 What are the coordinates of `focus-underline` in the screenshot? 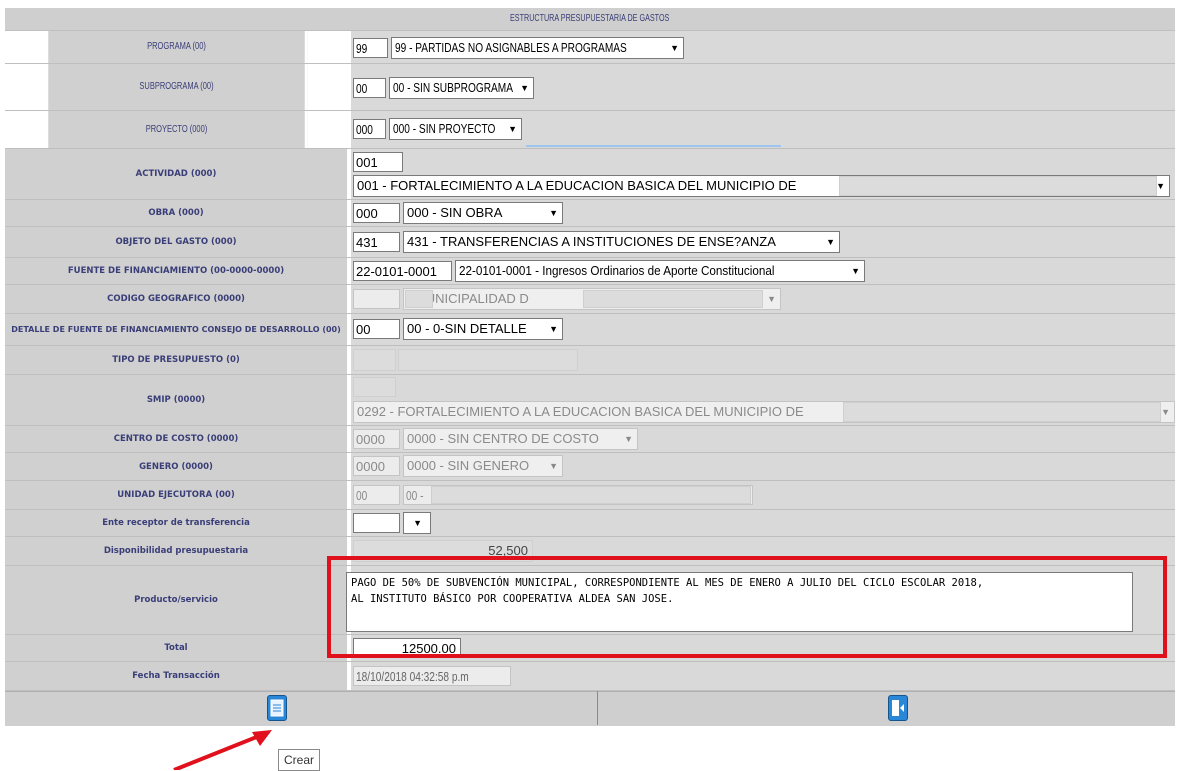 It's located at (653, 146).